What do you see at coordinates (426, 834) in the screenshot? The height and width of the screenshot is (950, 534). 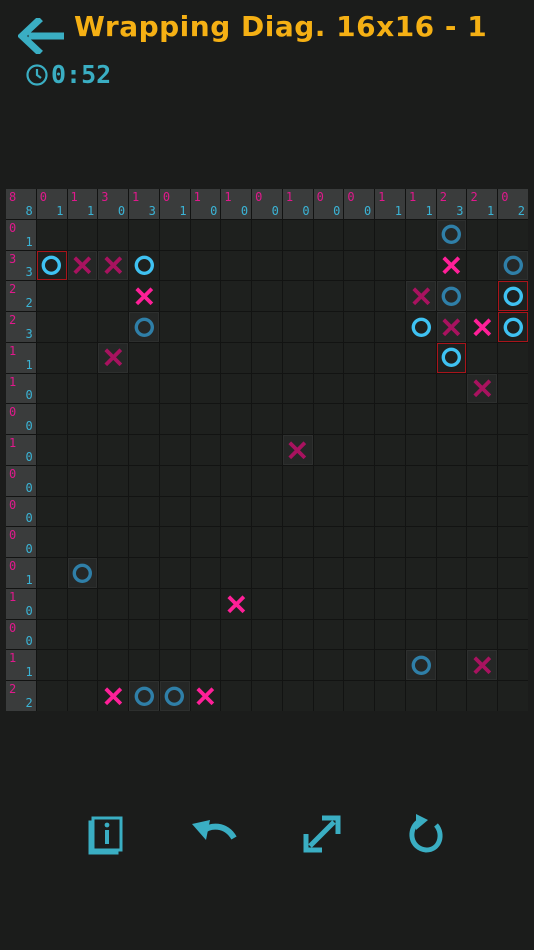 I see `restart-button` at bounding box center [426, 834].